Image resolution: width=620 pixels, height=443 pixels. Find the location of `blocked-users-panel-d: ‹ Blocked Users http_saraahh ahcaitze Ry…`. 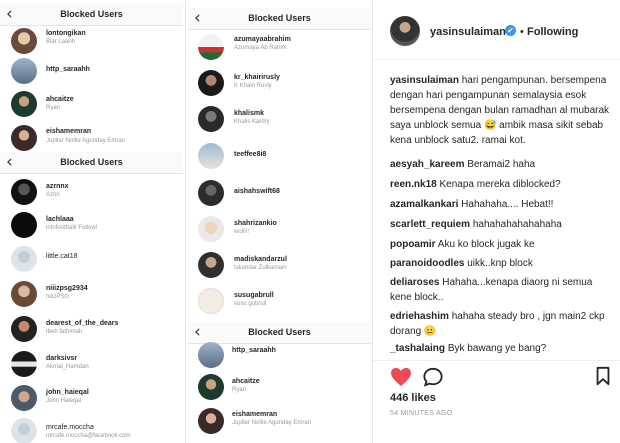

blocked-users-panel-d: ‹ Blocked Users http_saraahh ahcaitze Ry… is located at coordinates (279, 381).